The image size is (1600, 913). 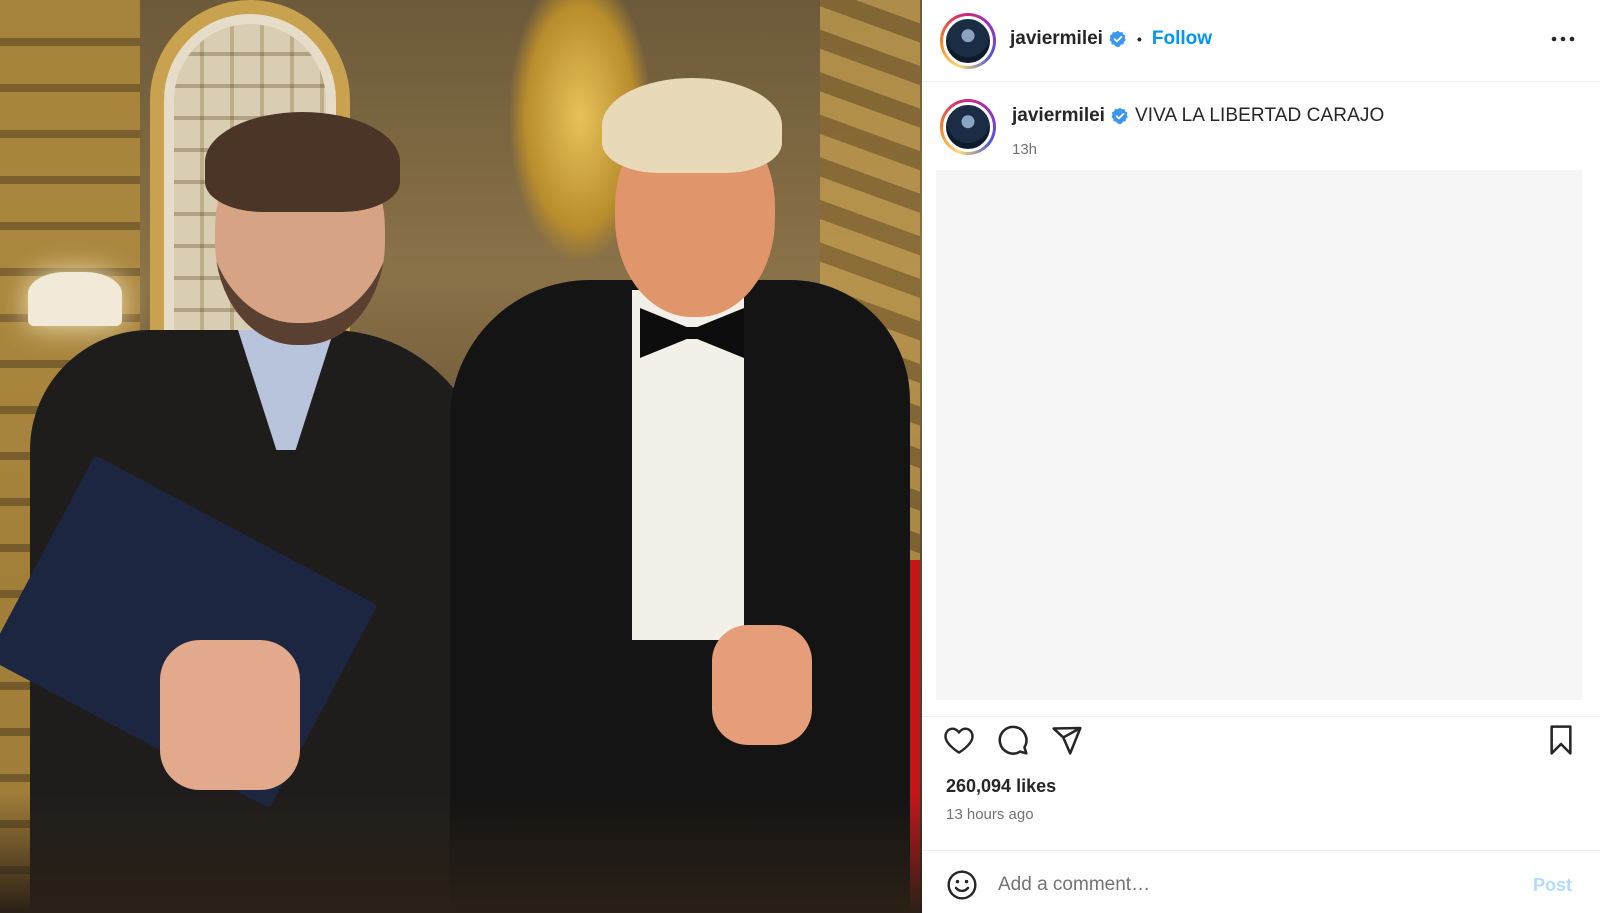 What do you see at coordinates (1182, 39) in the screenshot?
I see `follow-button: Follow` at bounding box center [1182, 39].